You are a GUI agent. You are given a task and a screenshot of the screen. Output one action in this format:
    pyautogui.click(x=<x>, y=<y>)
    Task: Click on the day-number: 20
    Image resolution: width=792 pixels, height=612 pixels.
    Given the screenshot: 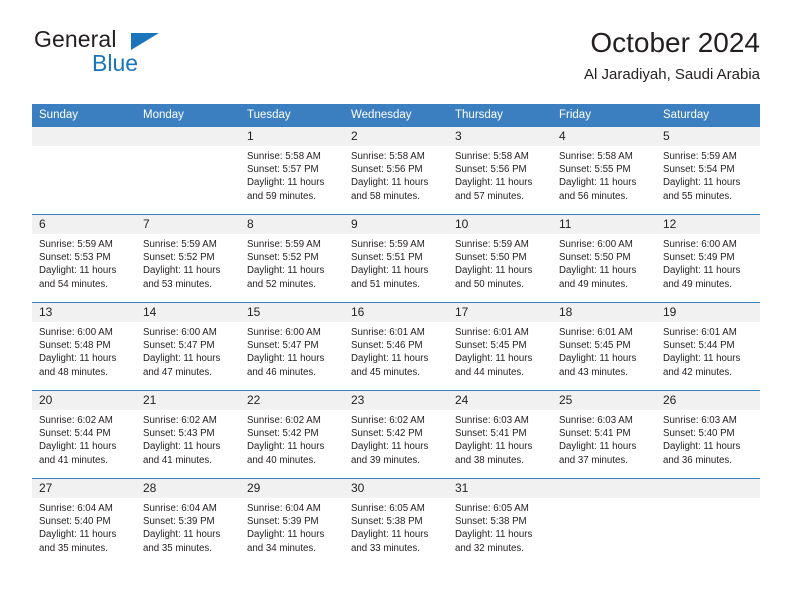 What is the action you would take?
    pyautogui.click(x=46, y=400)
    